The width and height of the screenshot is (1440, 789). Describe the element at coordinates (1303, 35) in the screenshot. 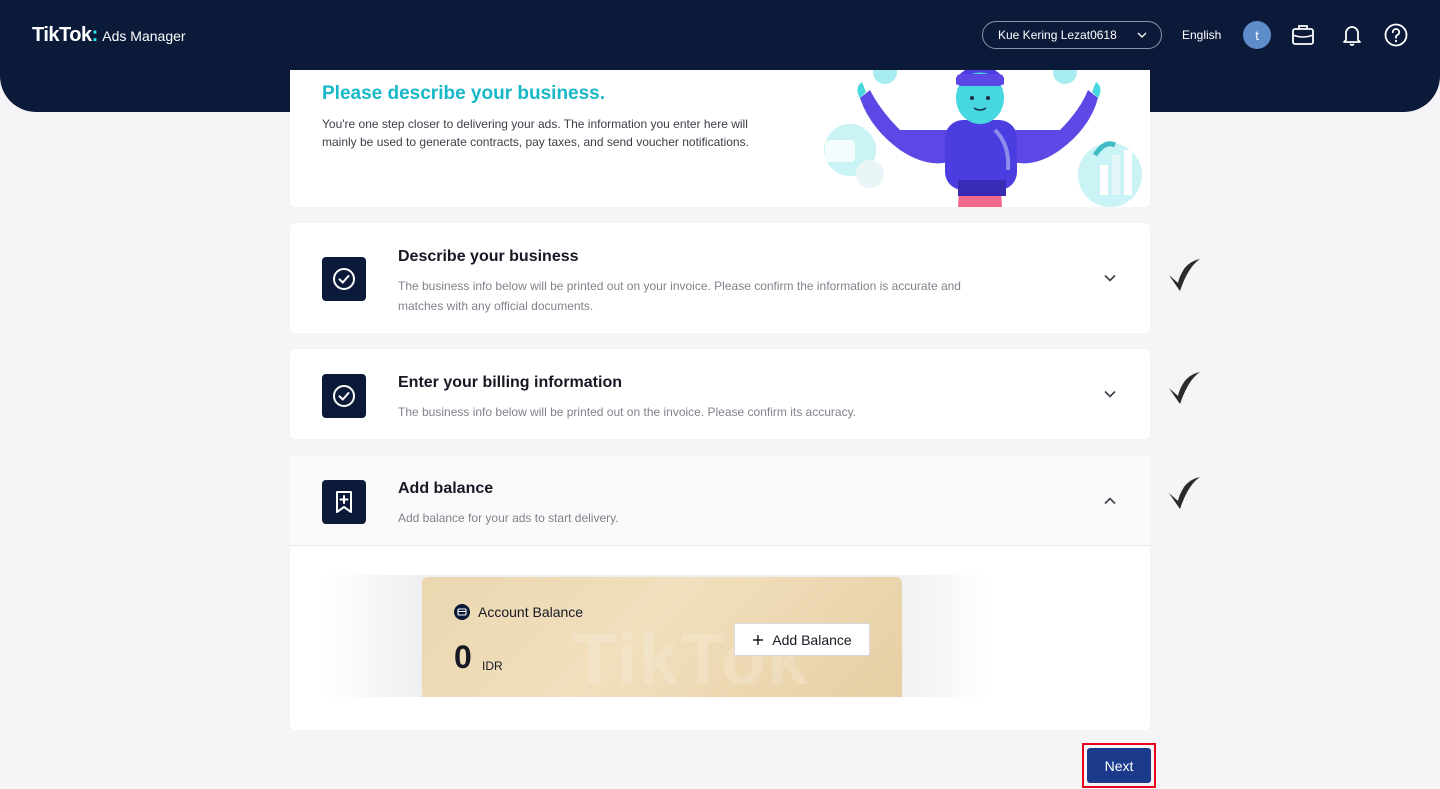

I see `briefcase-icon` at that location.